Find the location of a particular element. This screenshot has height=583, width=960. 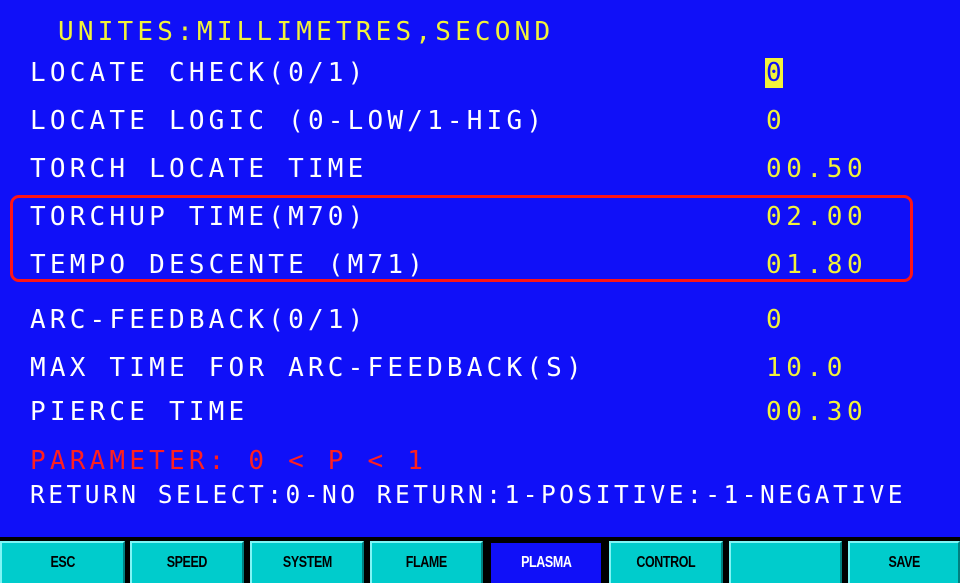

param-label: PIERCE TIME is located at coordinates (139, 412).